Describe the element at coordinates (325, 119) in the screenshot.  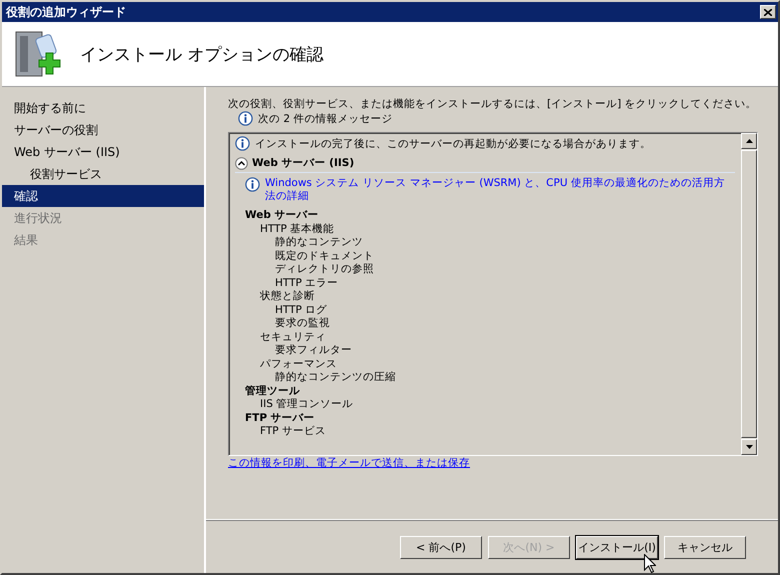
I see `info-summary: 次の 2 件の情報メッセージ` at that location.